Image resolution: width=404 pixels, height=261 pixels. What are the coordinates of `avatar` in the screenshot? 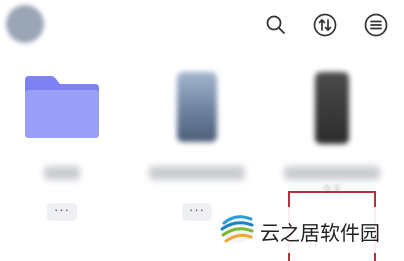 It's located at (25, 24).